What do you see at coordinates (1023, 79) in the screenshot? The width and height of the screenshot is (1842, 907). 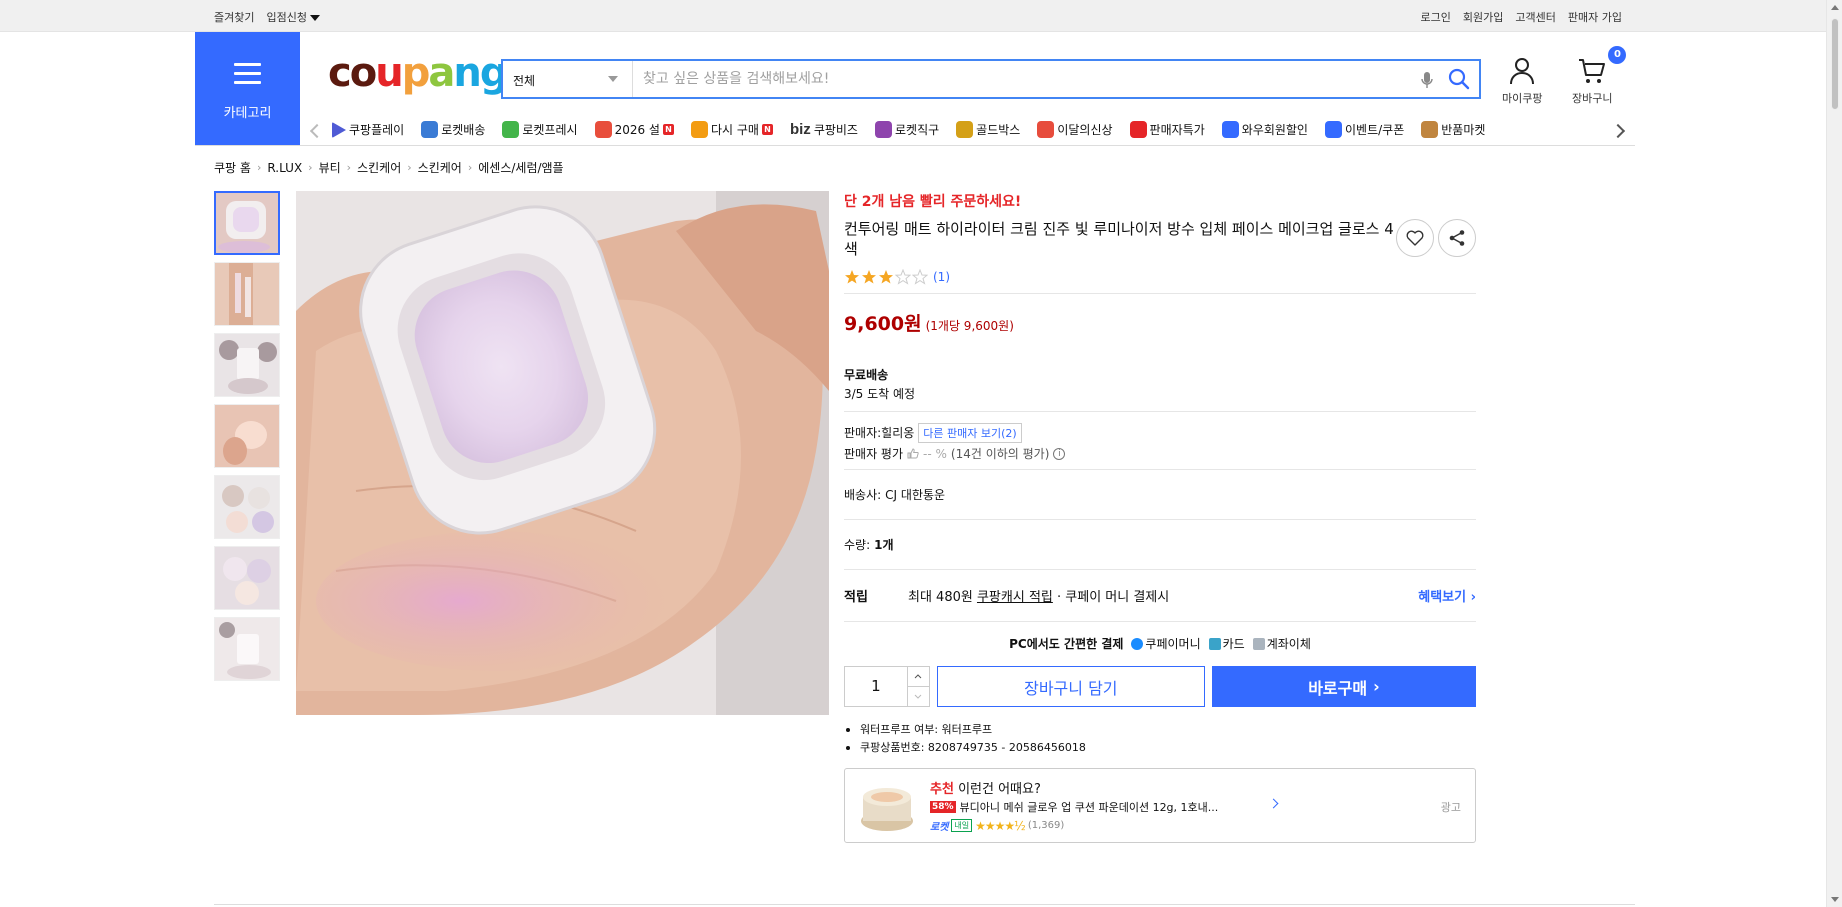 I see `search-input` at bounding box center [1023, 79].